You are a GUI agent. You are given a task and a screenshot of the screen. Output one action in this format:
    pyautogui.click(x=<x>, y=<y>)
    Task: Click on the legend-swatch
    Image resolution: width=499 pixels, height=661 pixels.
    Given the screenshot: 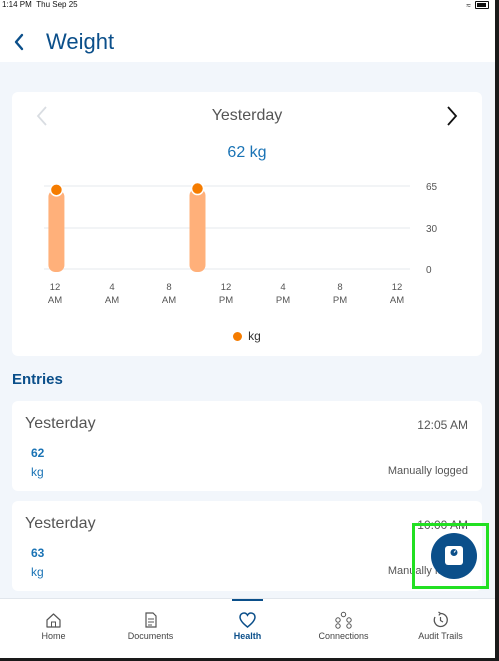 What is the action you would take?
    pyautogui.click(x=238, y=337)
    